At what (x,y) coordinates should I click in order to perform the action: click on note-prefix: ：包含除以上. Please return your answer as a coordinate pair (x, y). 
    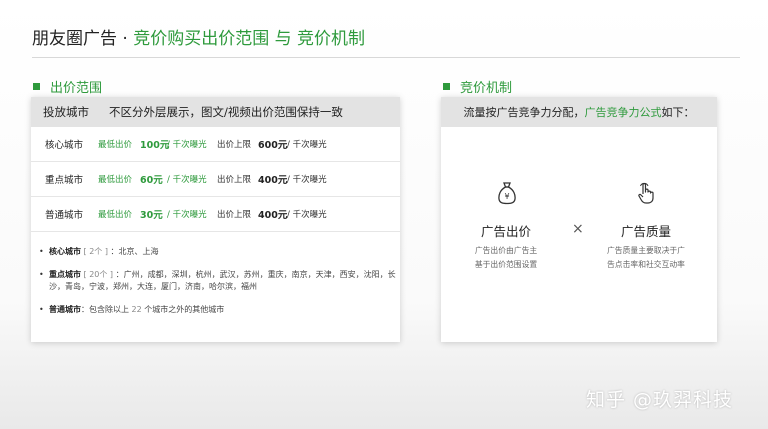
    Looking at the image, I should click on (106, 309).